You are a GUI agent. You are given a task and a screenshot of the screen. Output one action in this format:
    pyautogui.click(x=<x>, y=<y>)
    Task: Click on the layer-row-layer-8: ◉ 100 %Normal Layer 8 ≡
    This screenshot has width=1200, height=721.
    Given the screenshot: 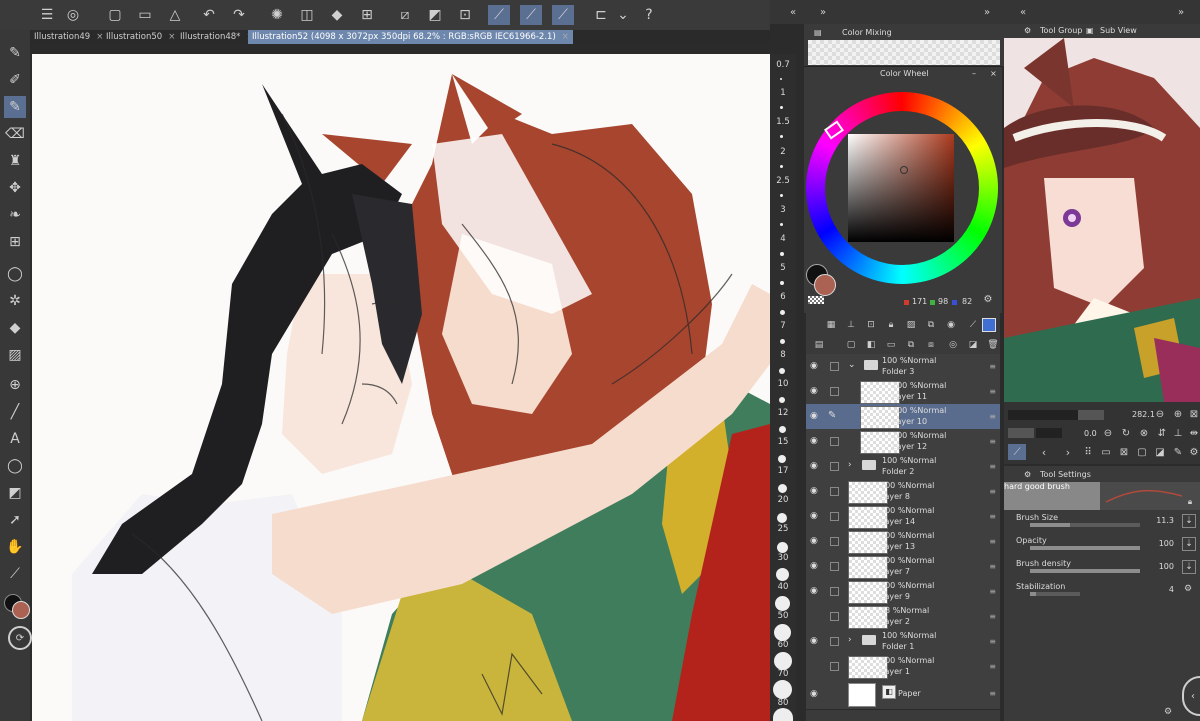 What is the action you would take?
    pyautogui.click(x=903, y=492)
    